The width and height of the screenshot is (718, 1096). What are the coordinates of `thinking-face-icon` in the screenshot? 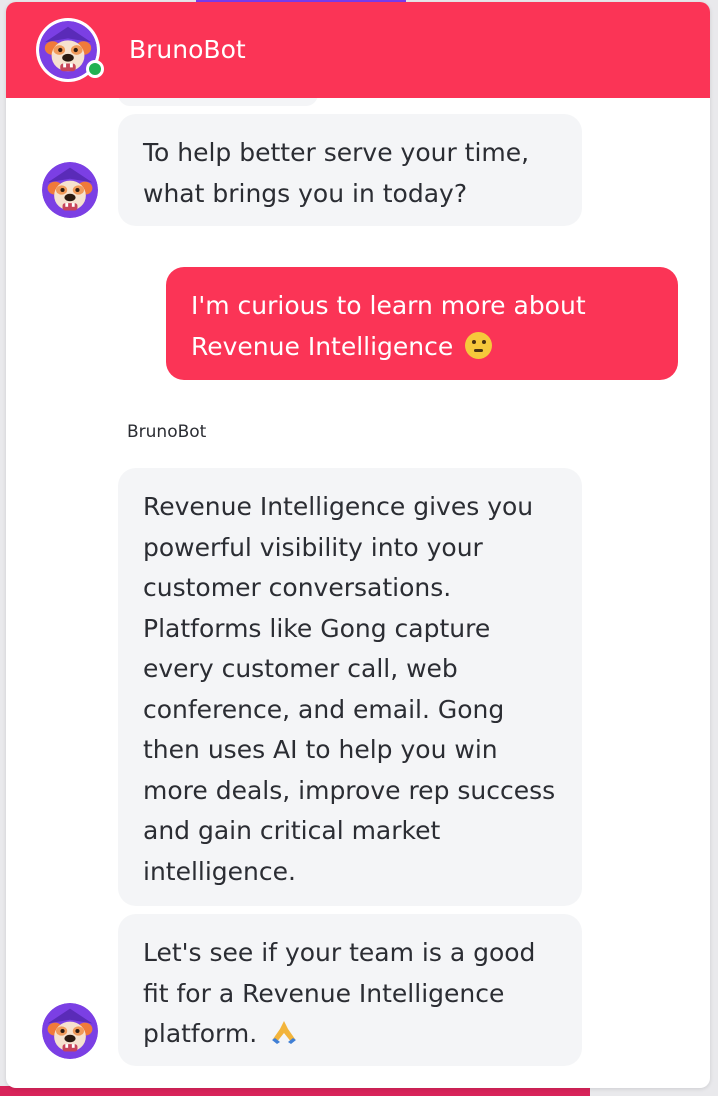 It's located at (479, 345).